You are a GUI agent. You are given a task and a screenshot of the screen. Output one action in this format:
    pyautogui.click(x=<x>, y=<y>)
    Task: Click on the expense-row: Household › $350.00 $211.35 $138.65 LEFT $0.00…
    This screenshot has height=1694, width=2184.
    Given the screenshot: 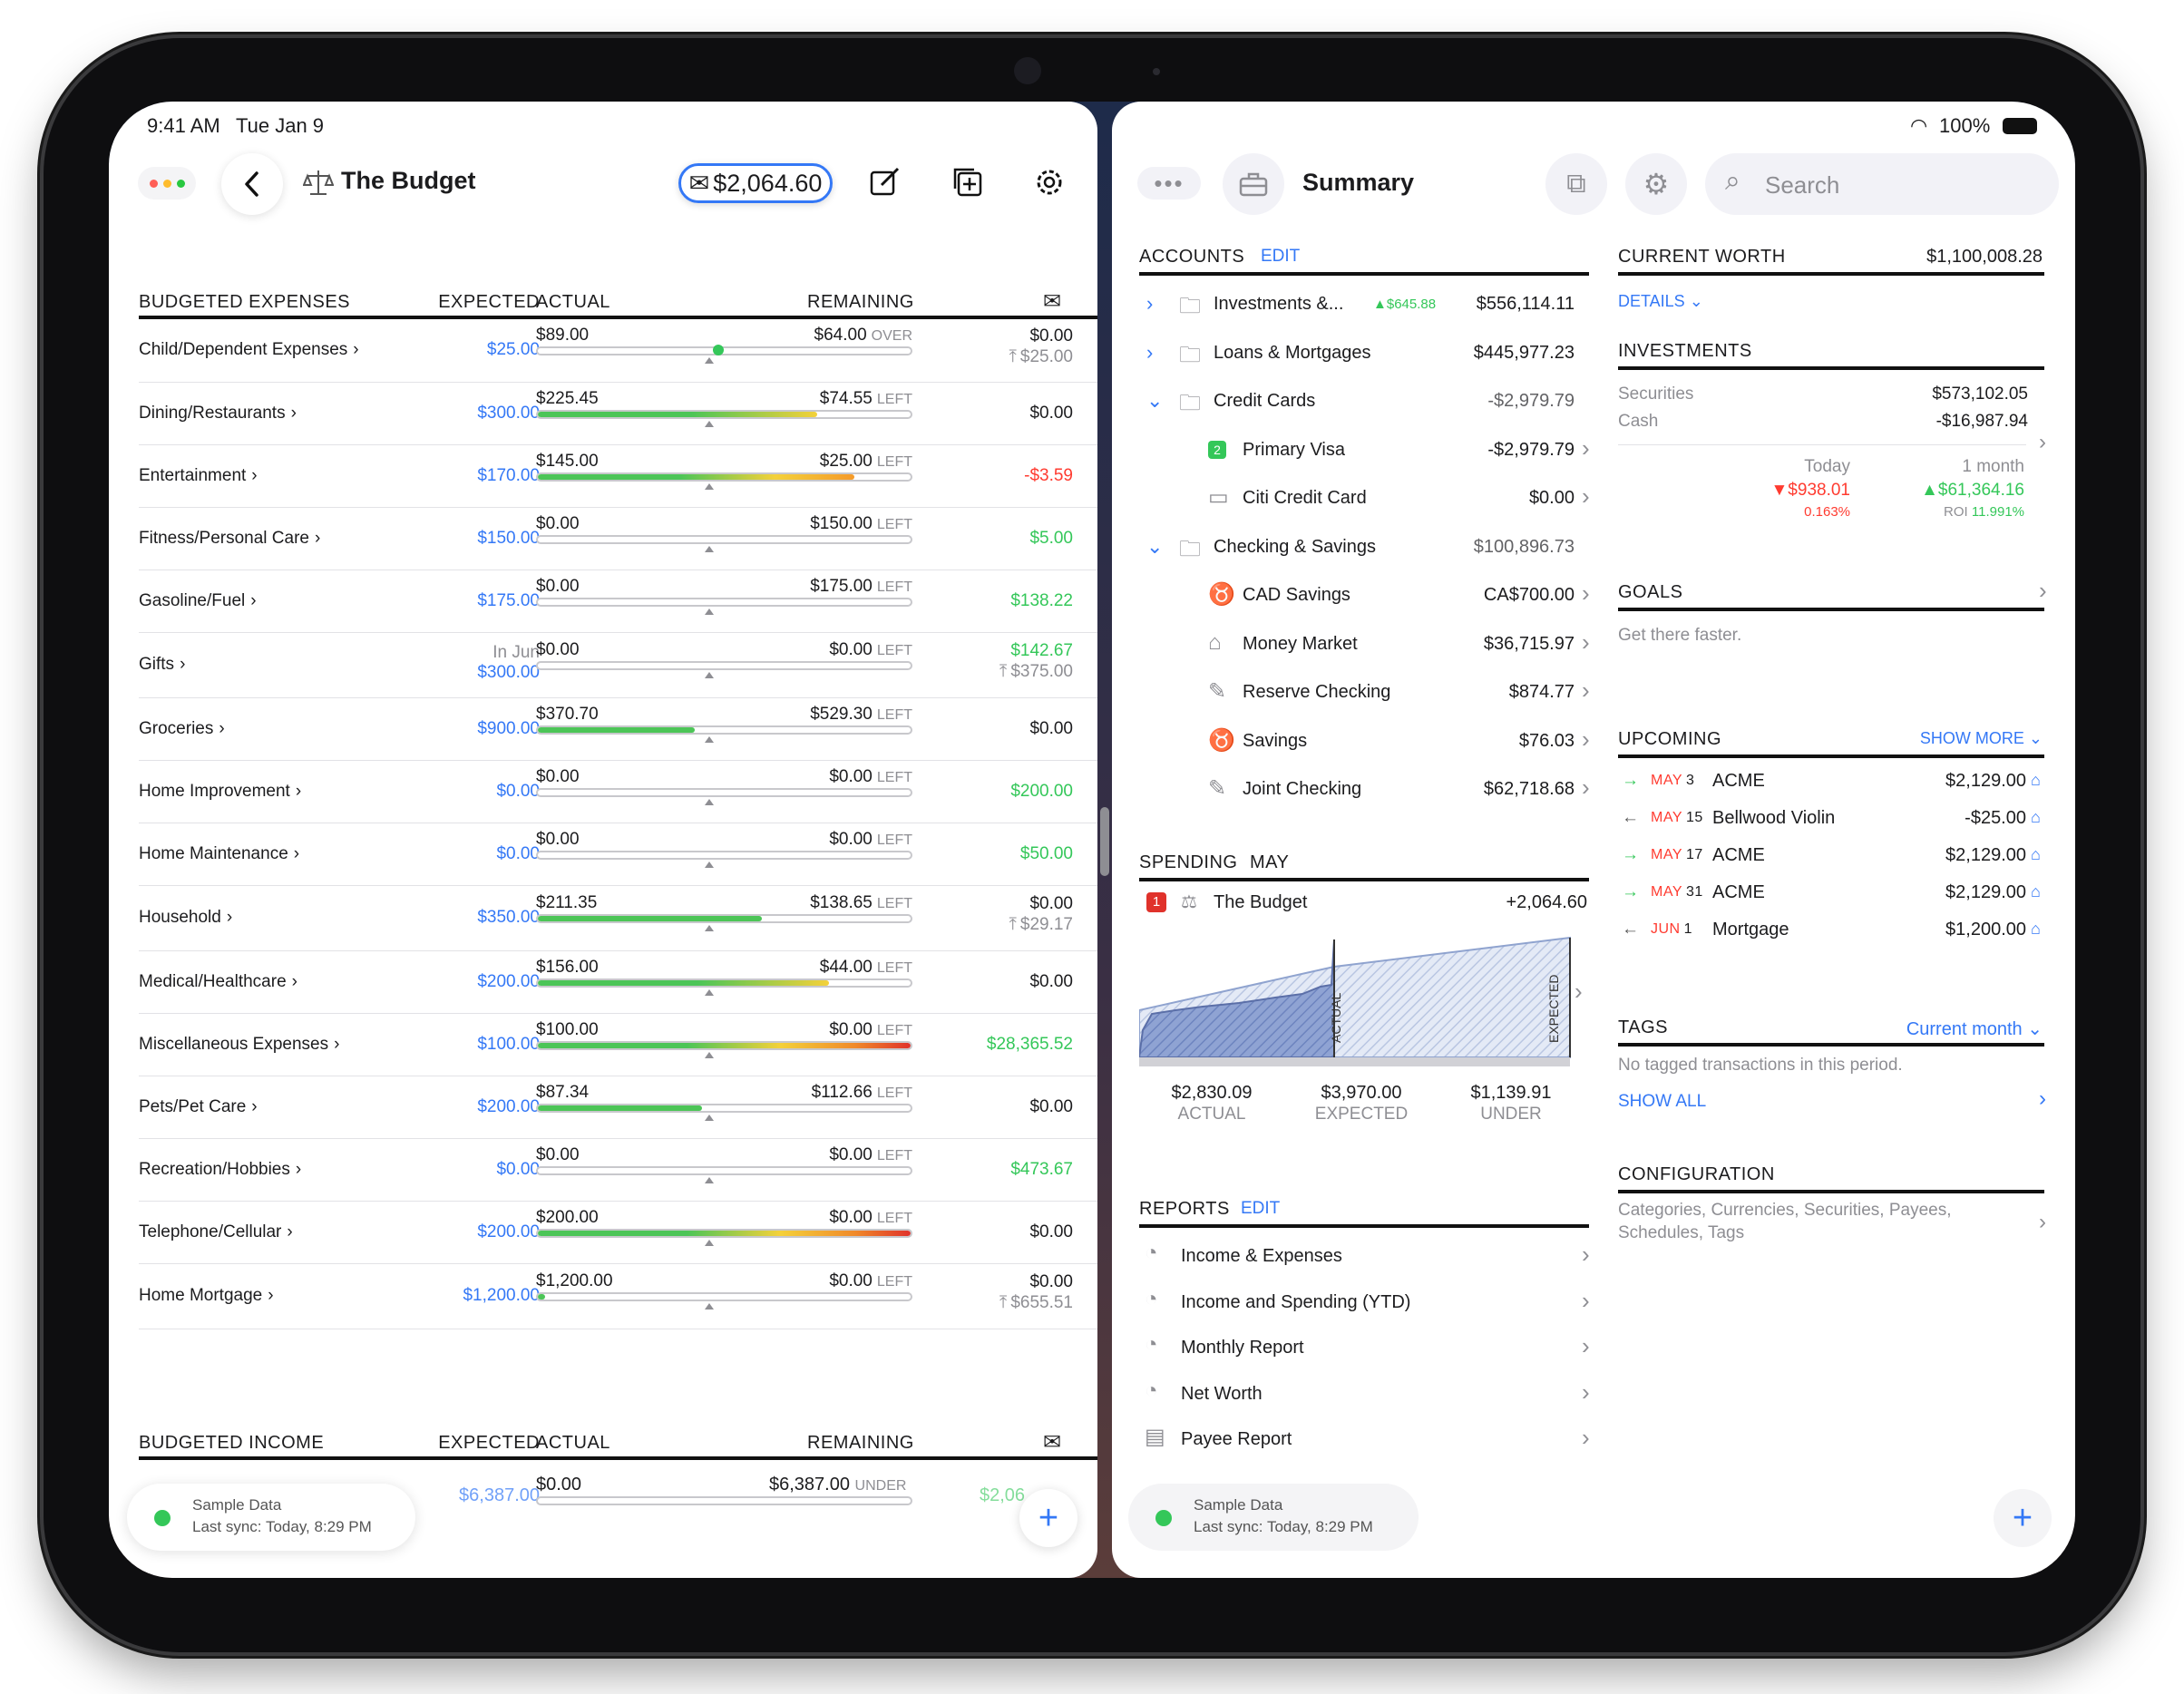 What is the action you would take?
    pyautogui.click(x=618, y=917)
    